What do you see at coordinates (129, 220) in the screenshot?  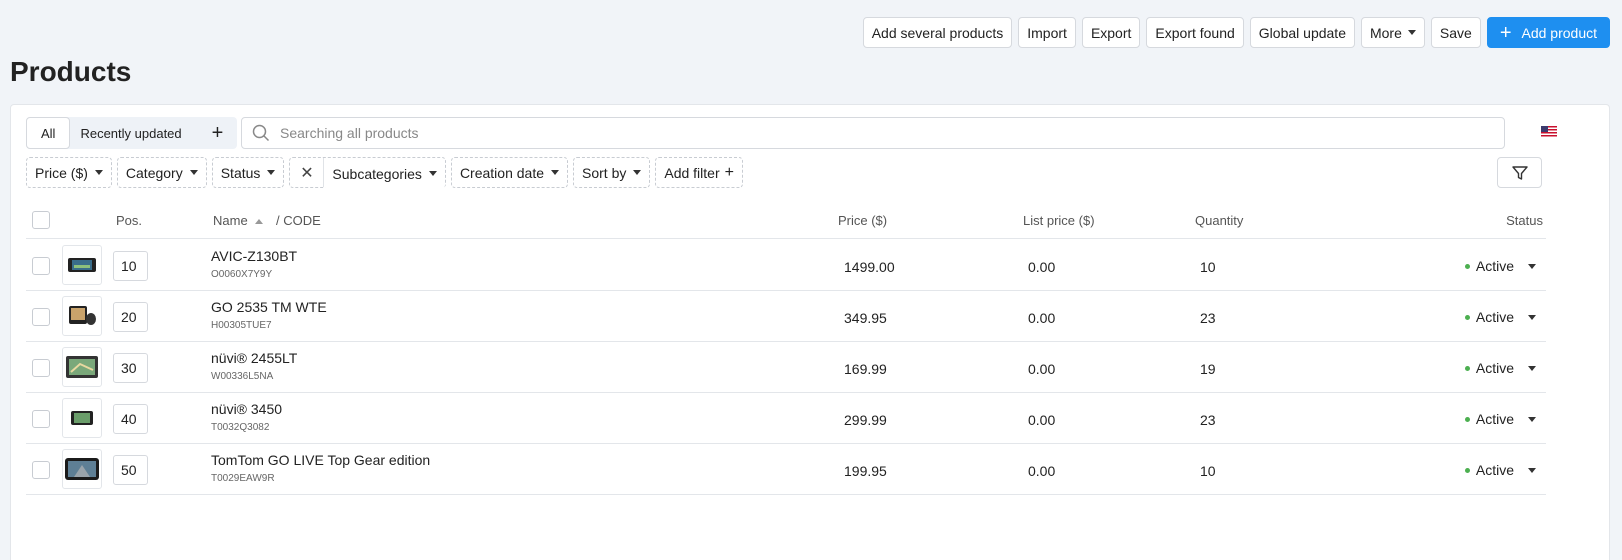 I see `header-pos: Pos.` at bounding box center [129, 220].